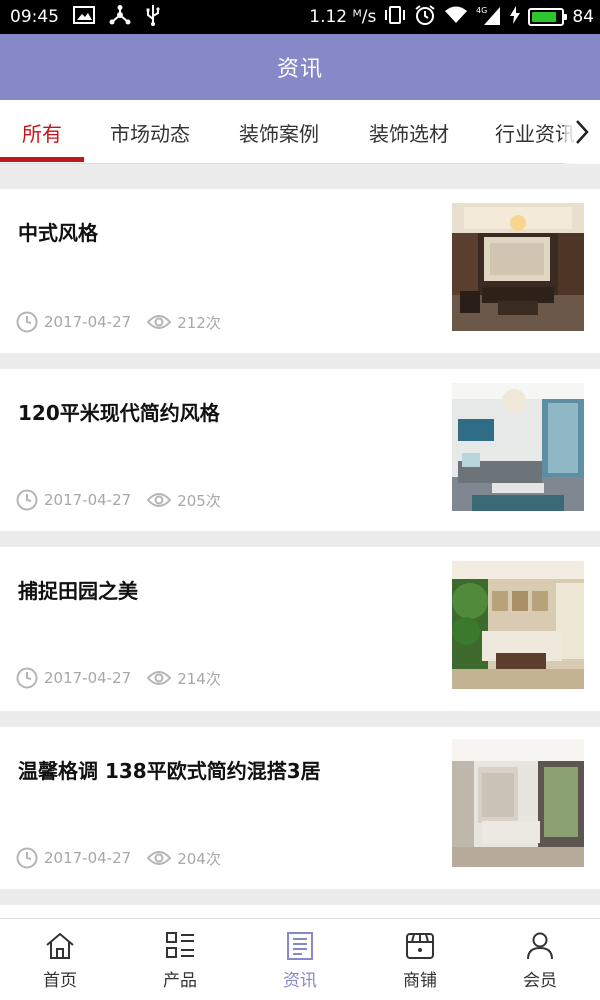  I want to click on status-bar: 09:45 1.12 ᴹ/s 4G 84, so click(300, 17).